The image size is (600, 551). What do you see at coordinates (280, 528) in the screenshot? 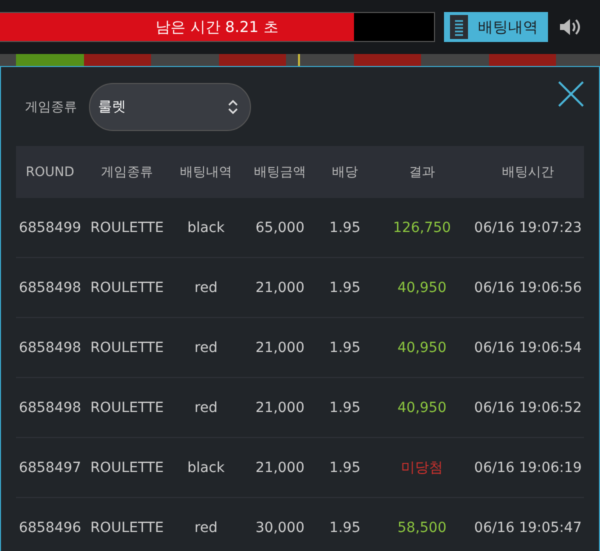
I see `table-cell-text: 30,000` at bounding box center [280, 528].